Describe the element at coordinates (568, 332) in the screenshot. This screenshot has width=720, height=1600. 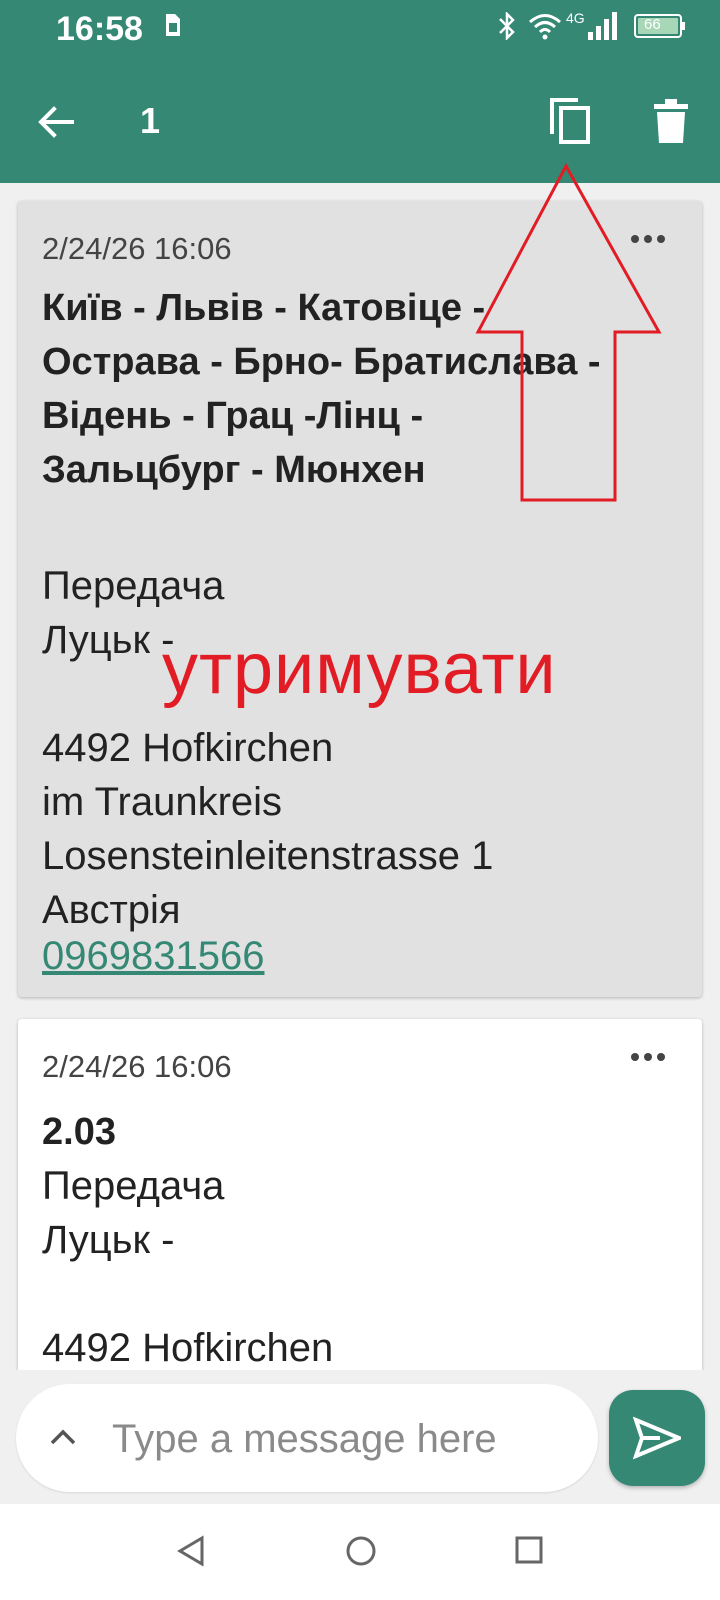
I see `annotation-arrow-icon` at that location.